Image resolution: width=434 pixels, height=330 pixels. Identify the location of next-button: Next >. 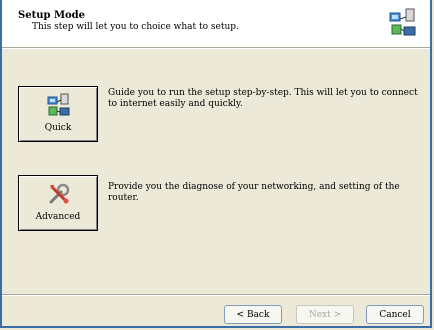
(325, 314).